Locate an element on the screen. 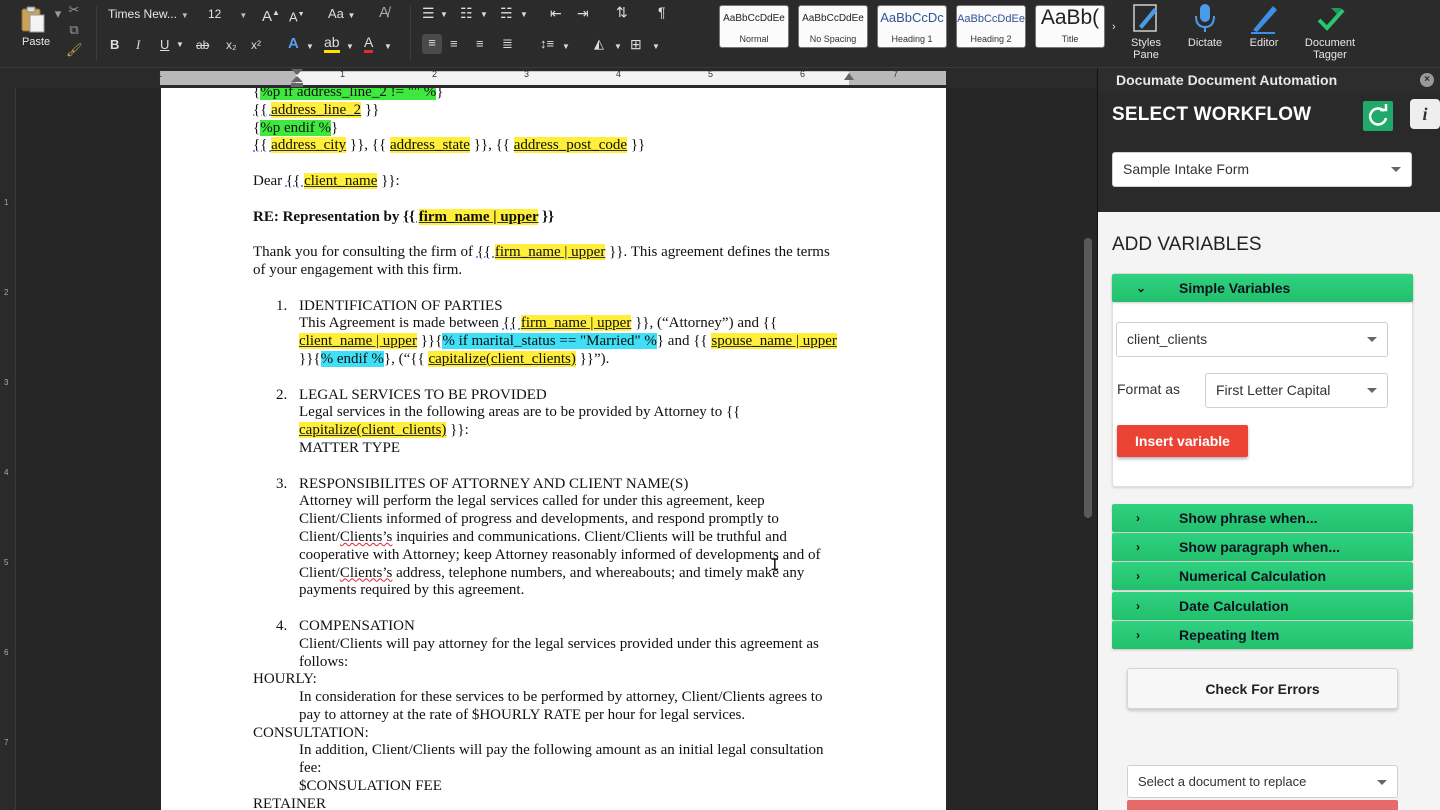 The width and height of the screenshot is (1440, 810). subscript-button: x₂ is located at coordinates (231, 45).